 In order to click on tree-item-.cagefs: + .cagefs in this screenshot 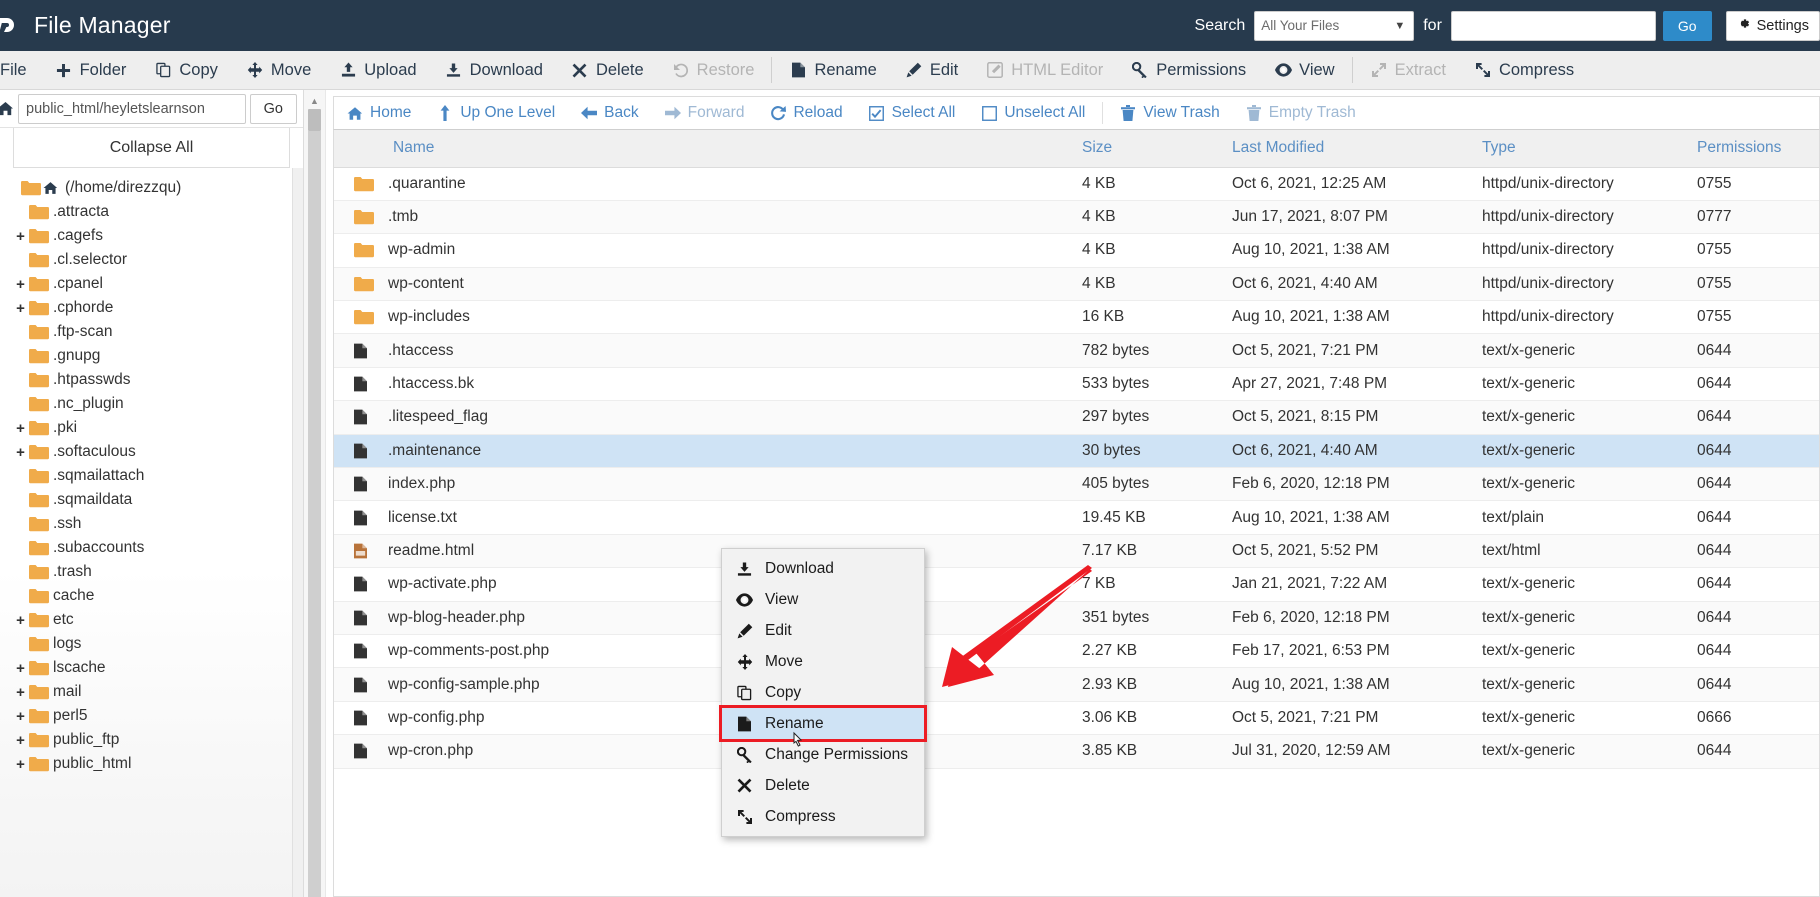, I will do `click(151, 236)`.